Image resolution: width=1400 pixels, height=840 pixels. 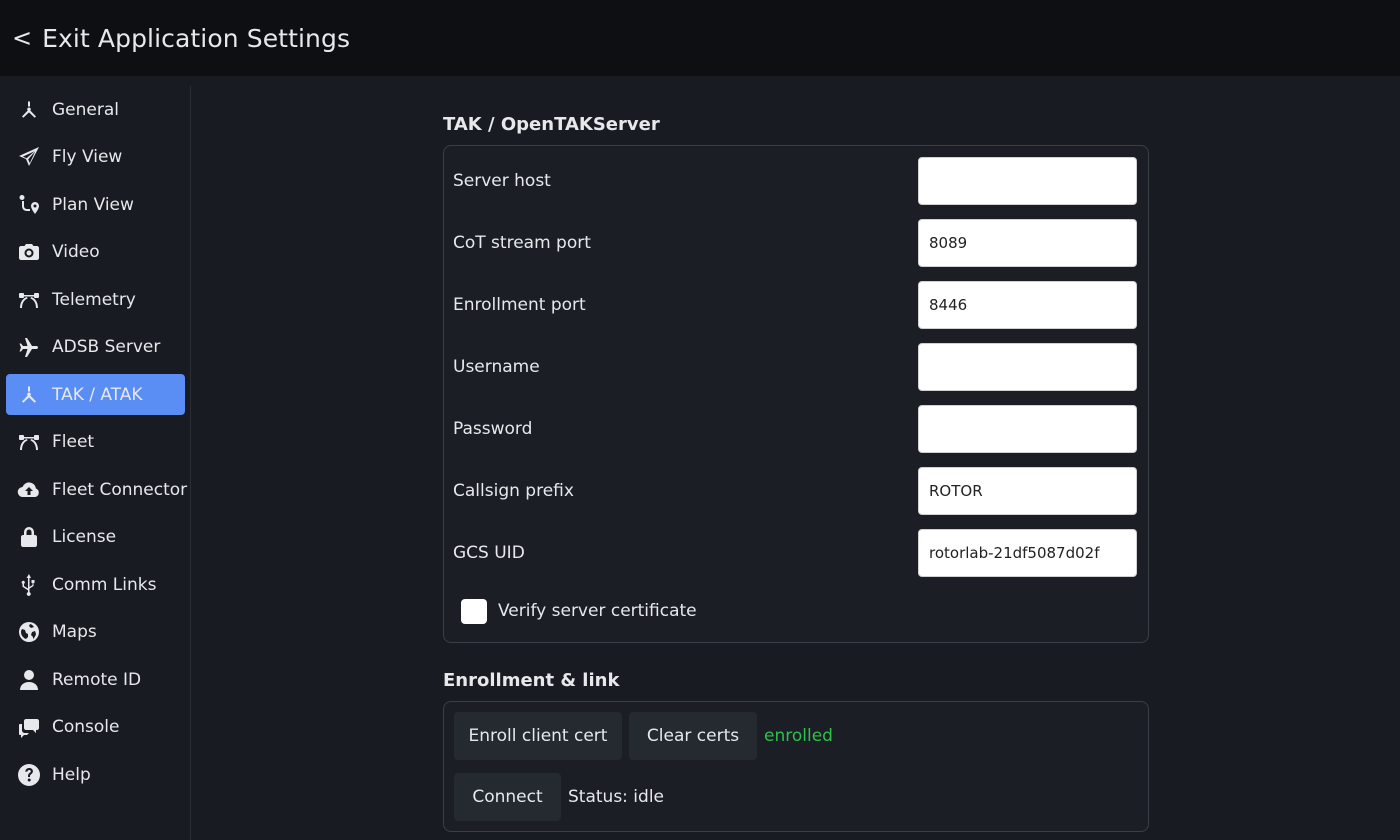 I want to click on sidebar-item-video: Video, so click(x=95, y=251).